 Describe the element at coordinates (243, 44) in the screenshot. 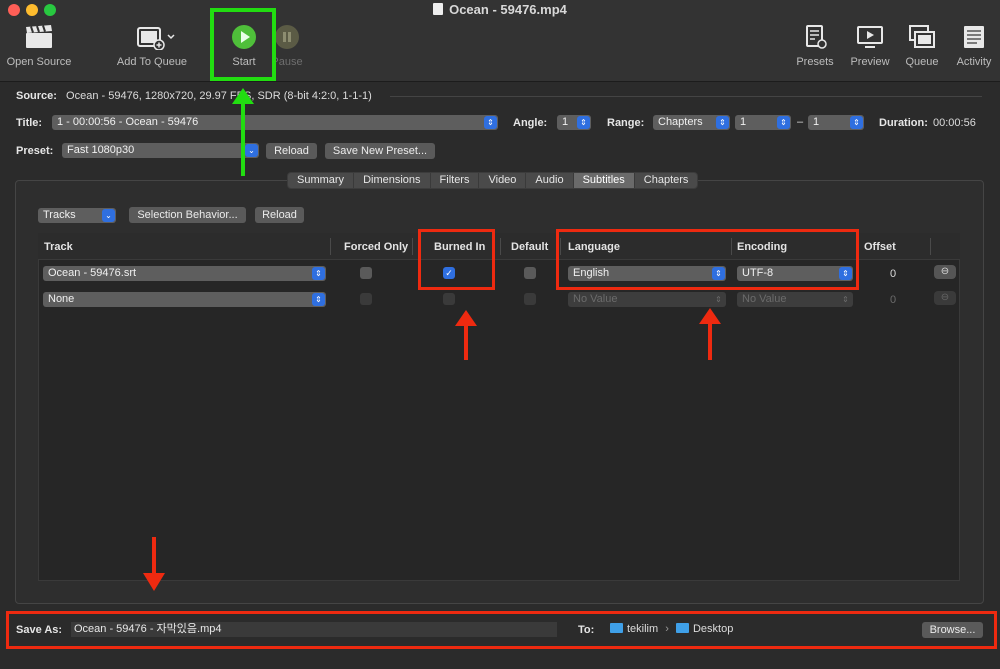

I see `annotation-start-highlight` at that location.